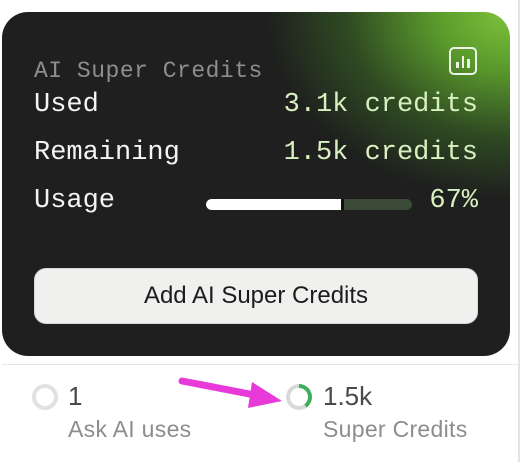 Image resolution: width=524 pixels, height=462 pixels. What do you see at coordinates (299, 397) in the screenshot?
I see `progress-ring-icon` at bounding box center [299, 397].